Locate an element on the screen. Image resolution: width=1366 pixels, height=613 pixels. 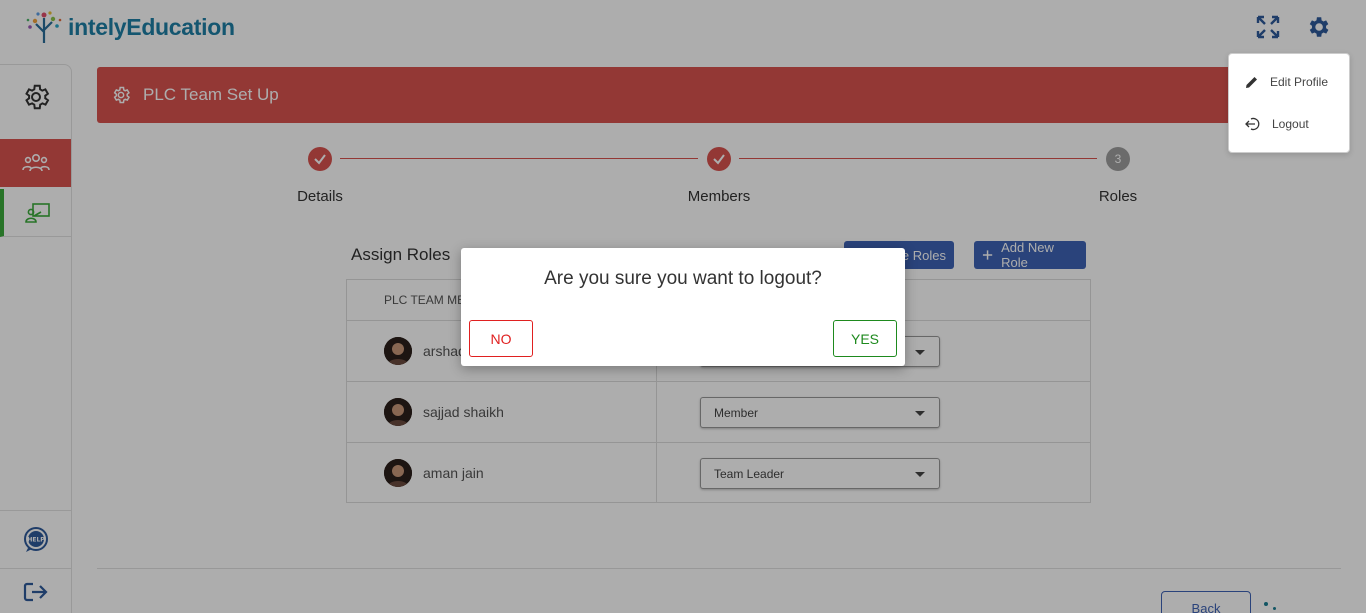
logout-confirm-dialog: Are you sure you want to logout? NO YES is located at coordinates (683, 307).